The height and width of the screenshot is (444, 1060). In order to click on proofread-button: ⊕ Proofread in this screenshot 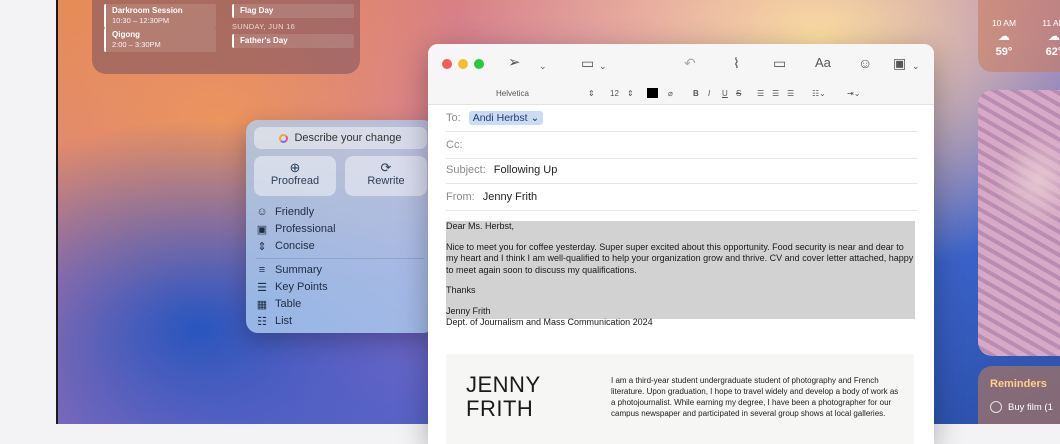, I will do `click(295, 176)`.